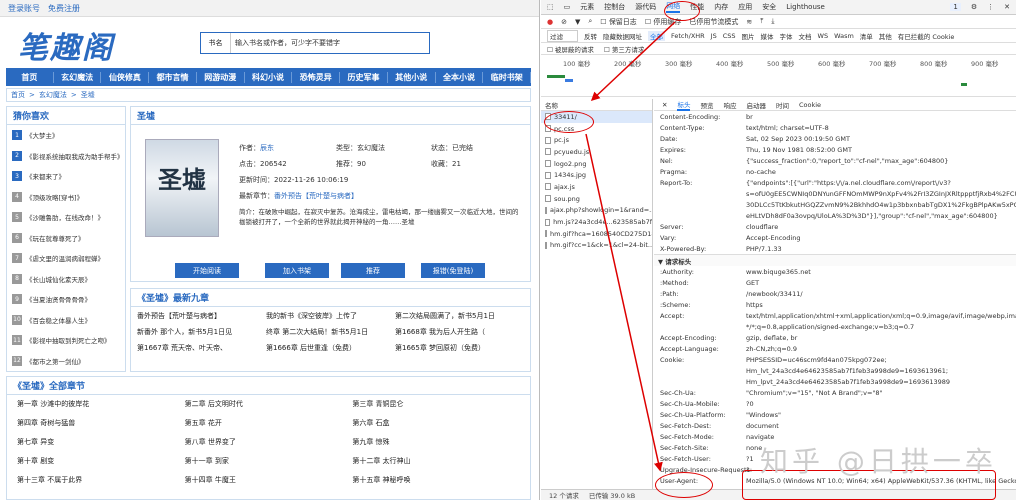 This screenshot has width=1016, height=500. Describe the element at coordinates (66, 45) in the screenshot. I see `site-logo: 笔趣阁` at that location.